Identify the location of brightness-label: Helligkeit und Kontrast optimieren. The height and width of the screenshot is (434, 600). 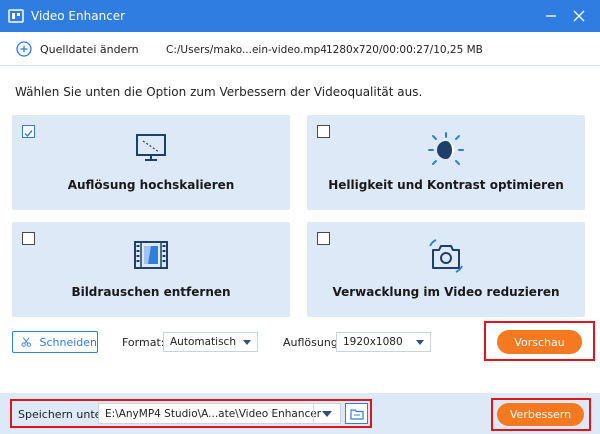
(446, 185).